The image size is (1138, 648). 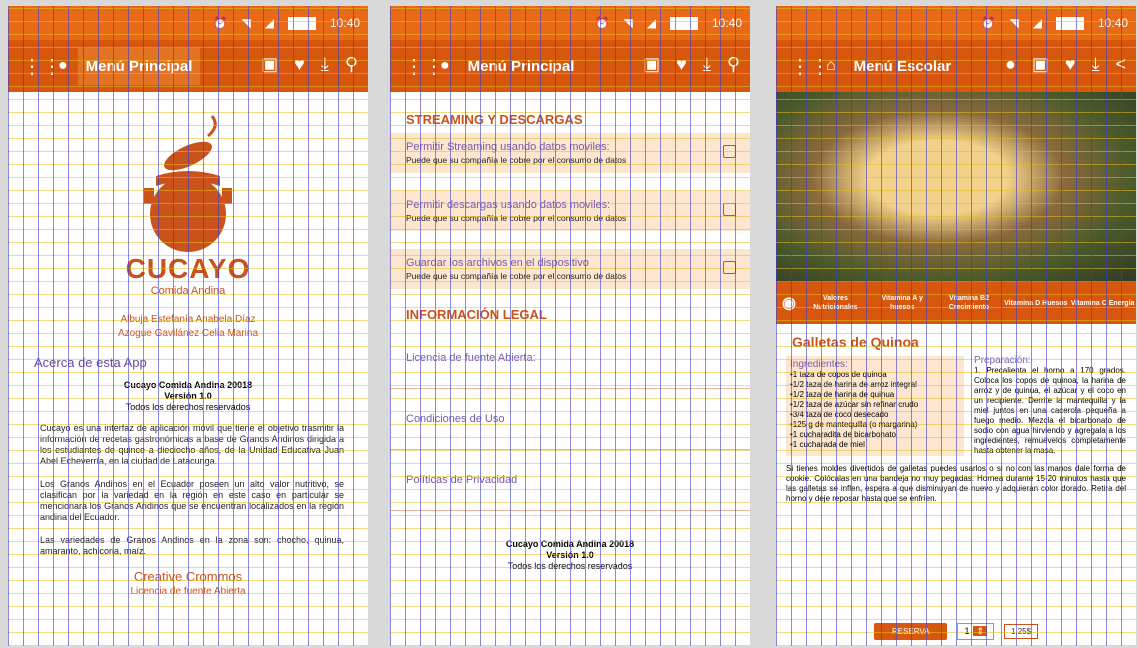 What do you see at coordinates (1002, 360) in the screenshot?
I see `preparation-label: Preparación:` at bounding box center [1002, 360].